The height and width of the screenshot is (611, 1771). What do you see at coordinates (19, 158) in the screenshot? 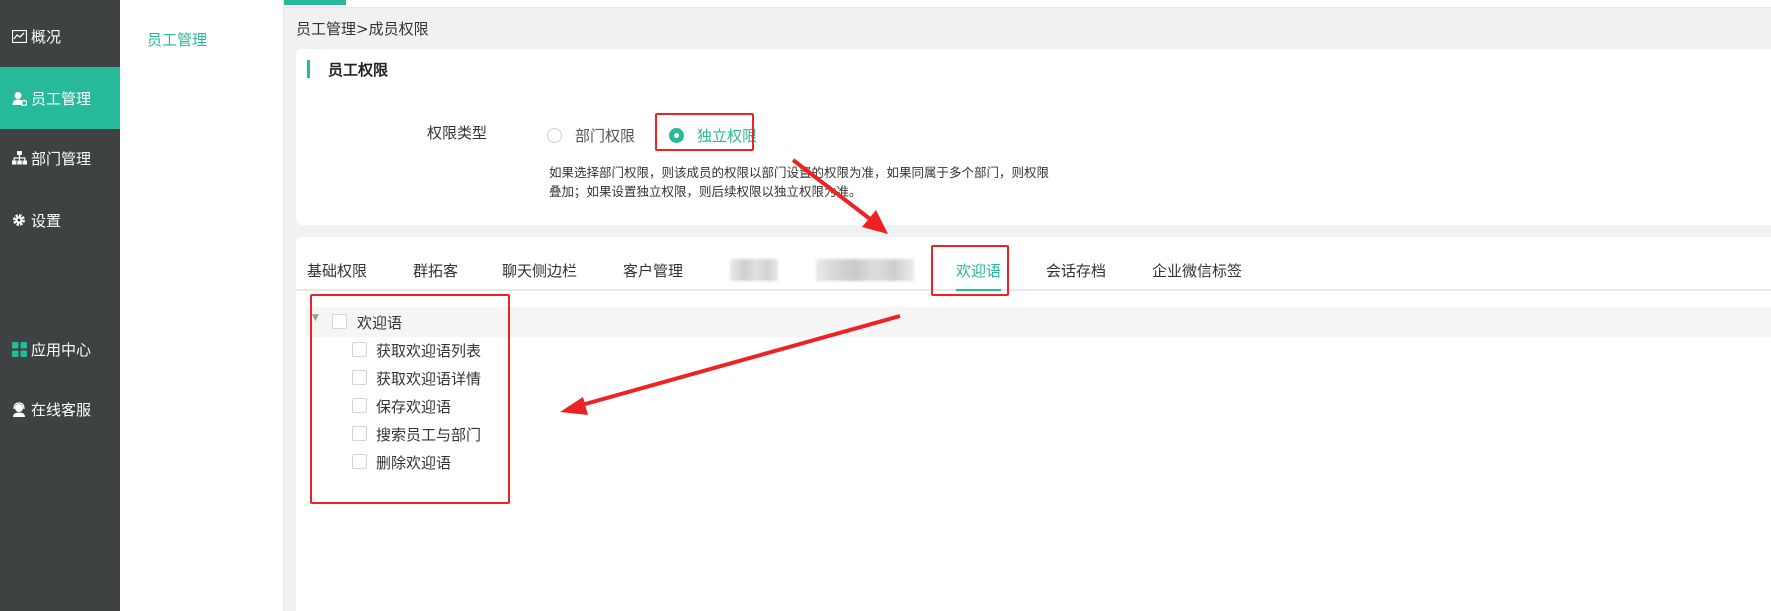
I see `org-tree-icon` at bounding box center [19, 158].